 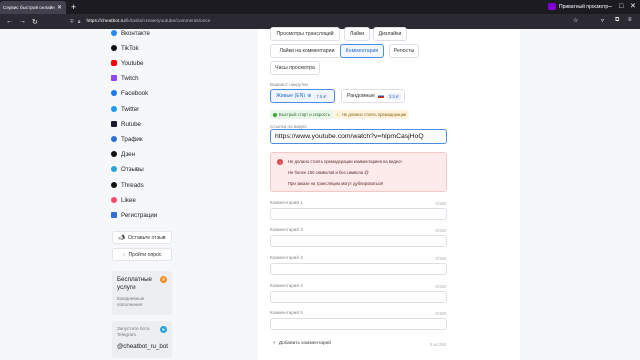 What do you see at coordinates (630, 20) in the screenshot?
I see `menu-icon: ≡` at bounding box center [630, 20].